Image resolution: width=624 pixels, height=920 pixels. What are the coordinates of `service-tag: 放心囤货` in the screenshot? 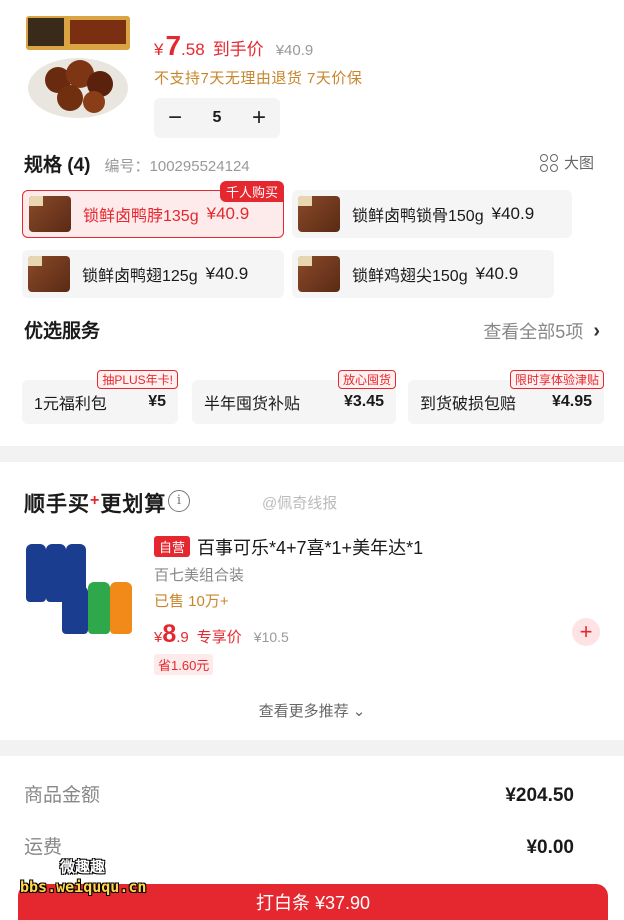 It's located at (366, 379).